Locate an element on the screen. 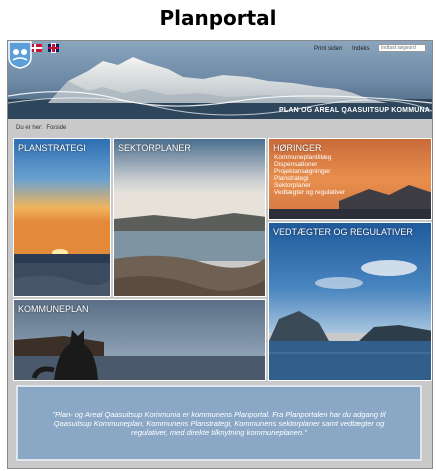 The height and width of the screenshot is (471, 436). lake-landscape-image is located at coordinates (189, 217).